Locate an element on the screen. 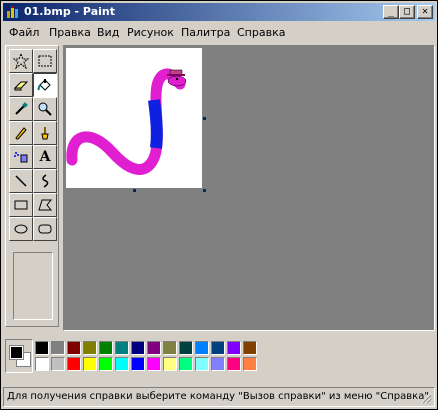 This screenshot has width=438, height=410. drawing-canvas is located at coordinates (134, 118).